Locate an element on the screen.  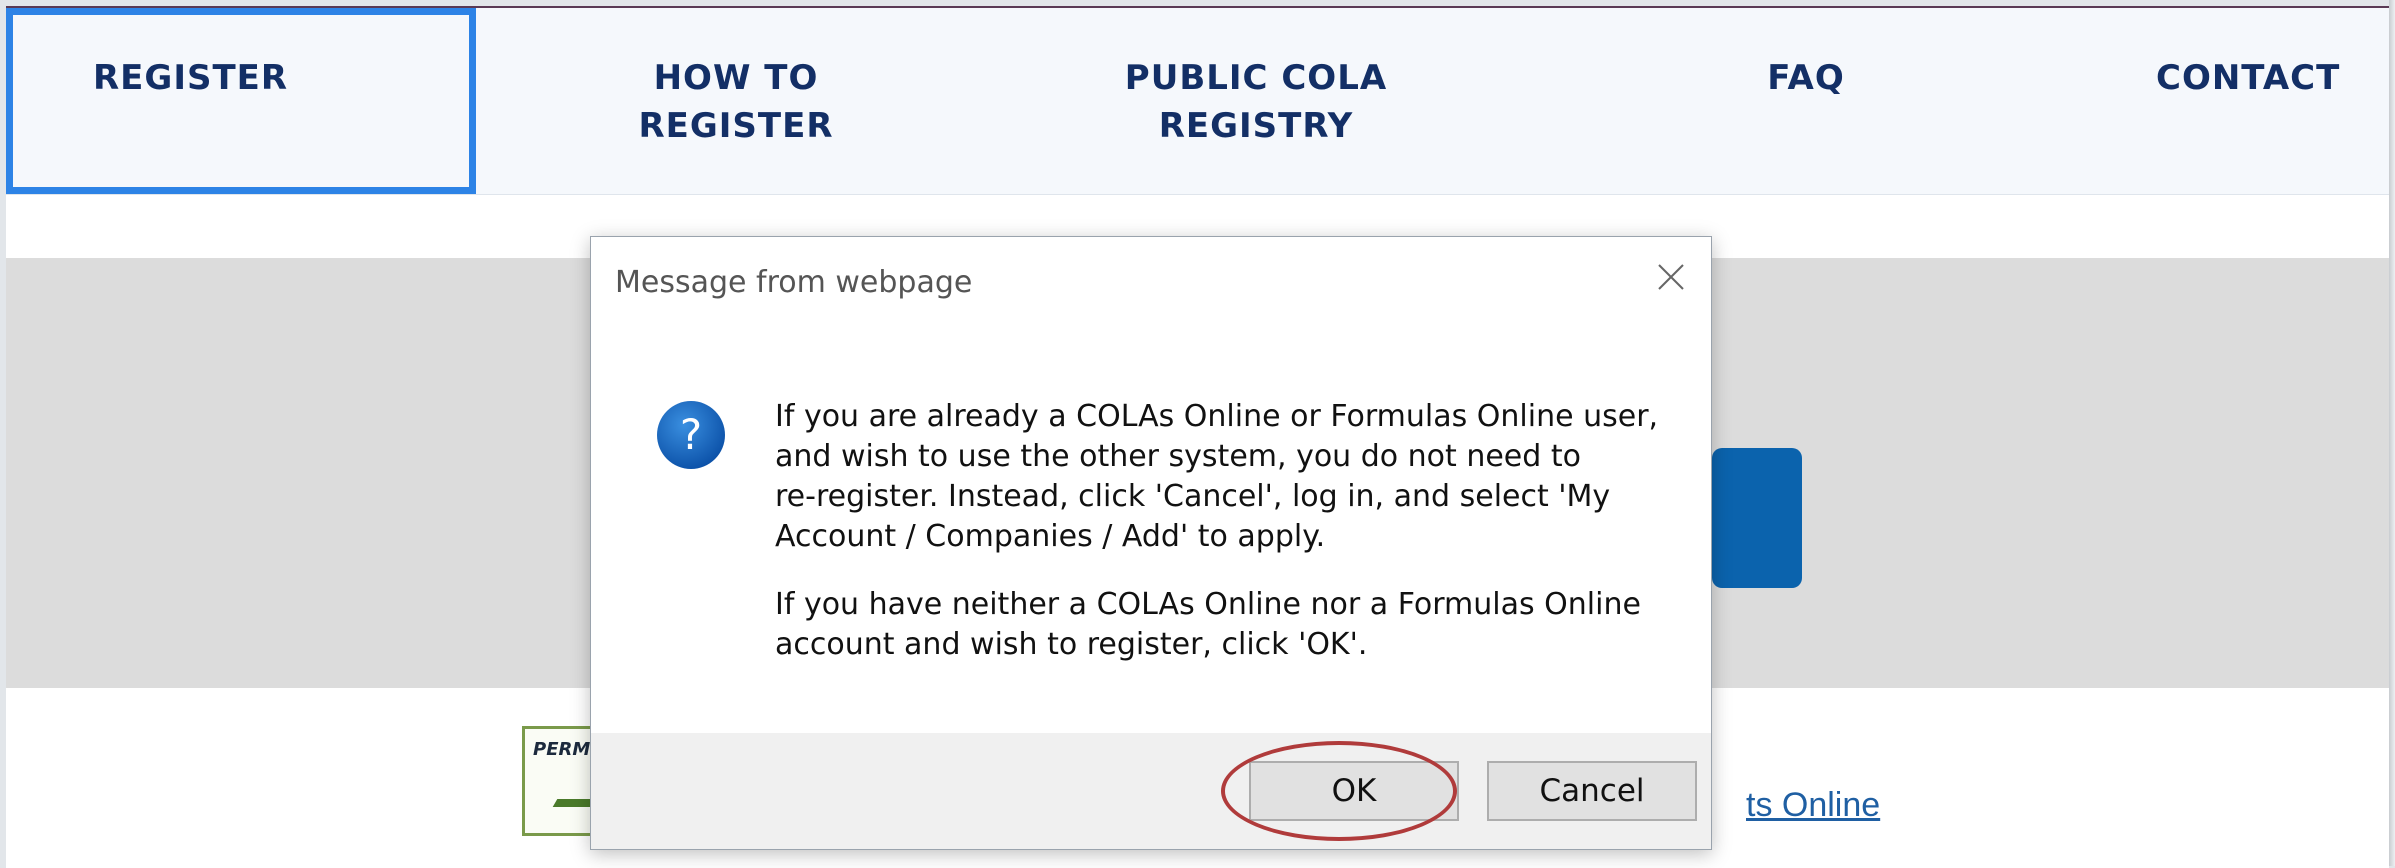
nav-register: REGISTER is located at coordinates (241, 101).